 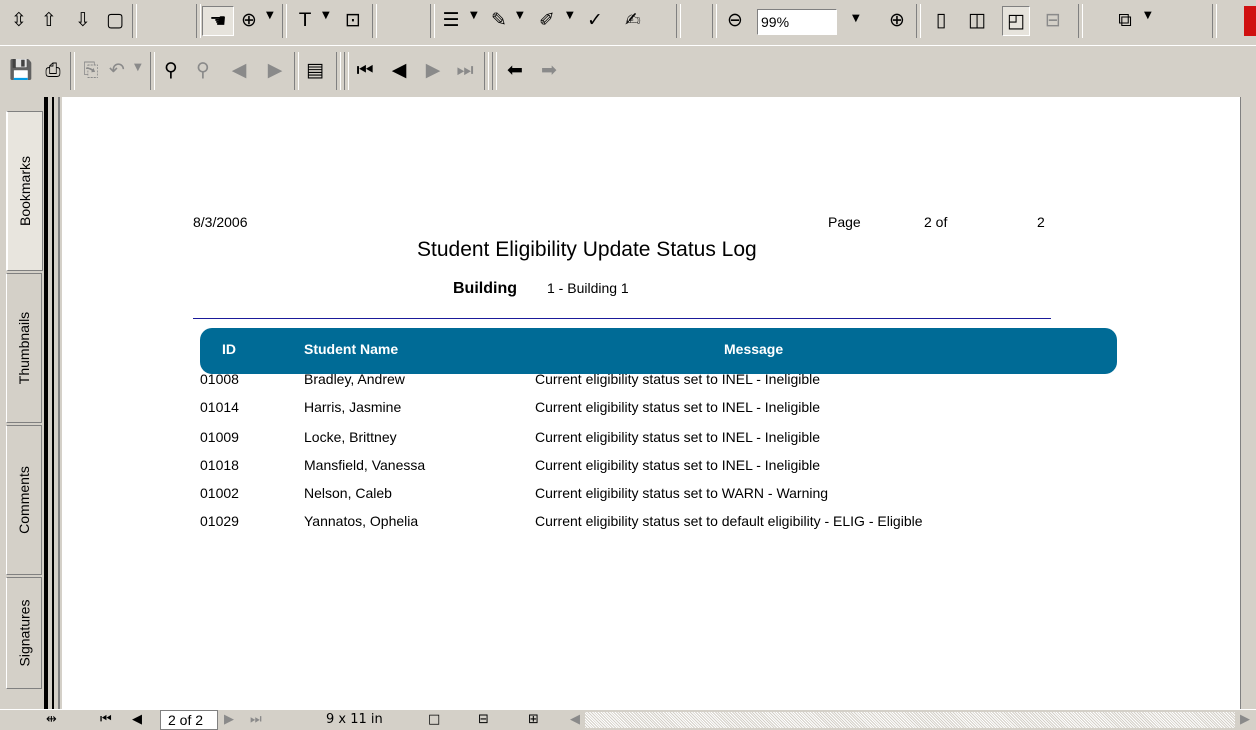 I want to click on tab-comments: Comments, so click(x=24, y=500).